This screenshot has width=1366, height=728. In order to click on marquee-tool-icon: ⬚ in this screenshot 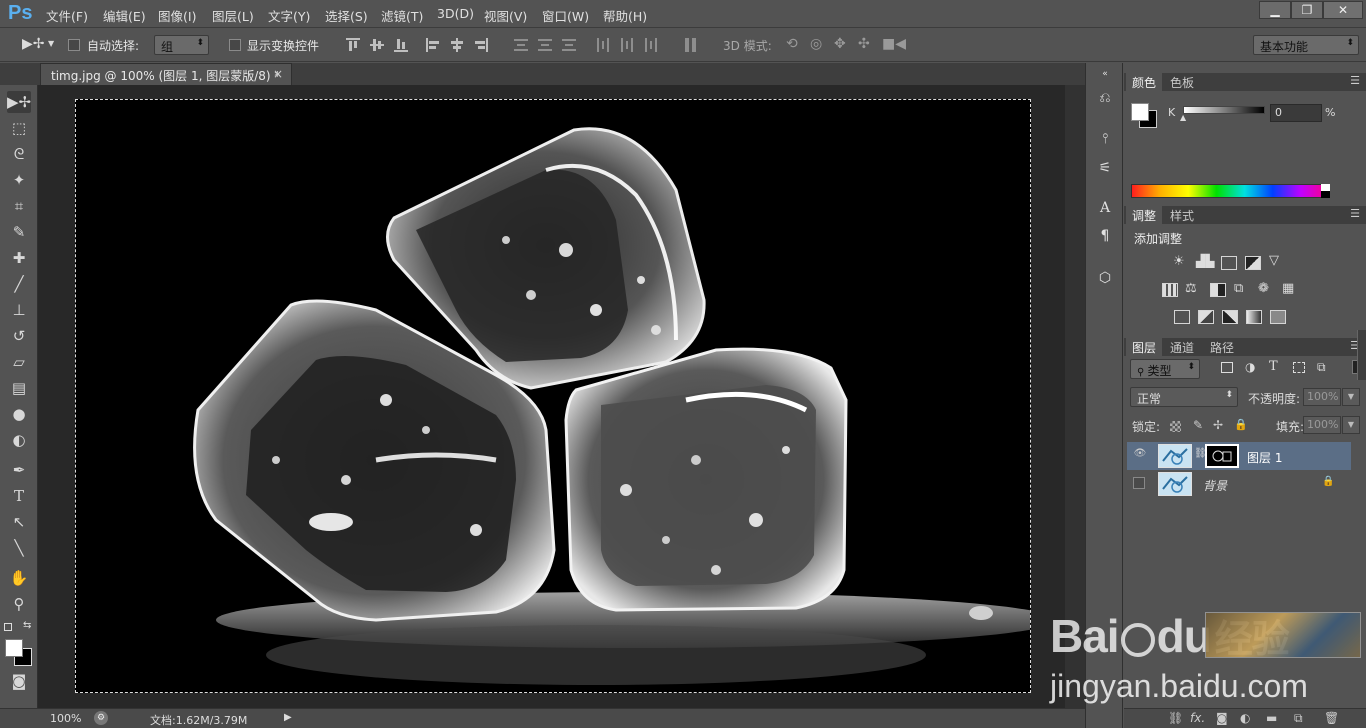, I will do `click(19, 128)`.